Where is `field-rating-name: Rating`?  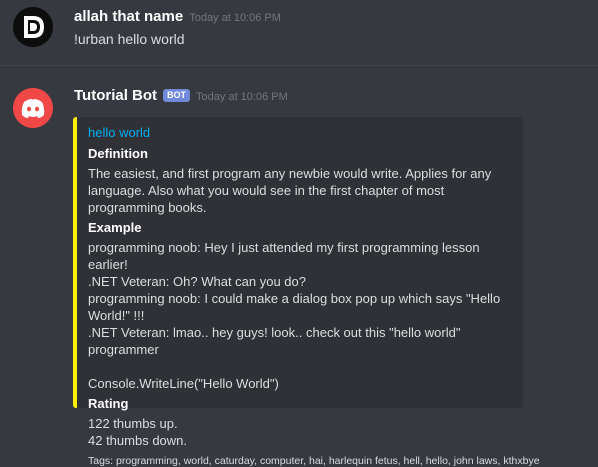 field-rating-name: Rating is located at coordinates (108, 403).